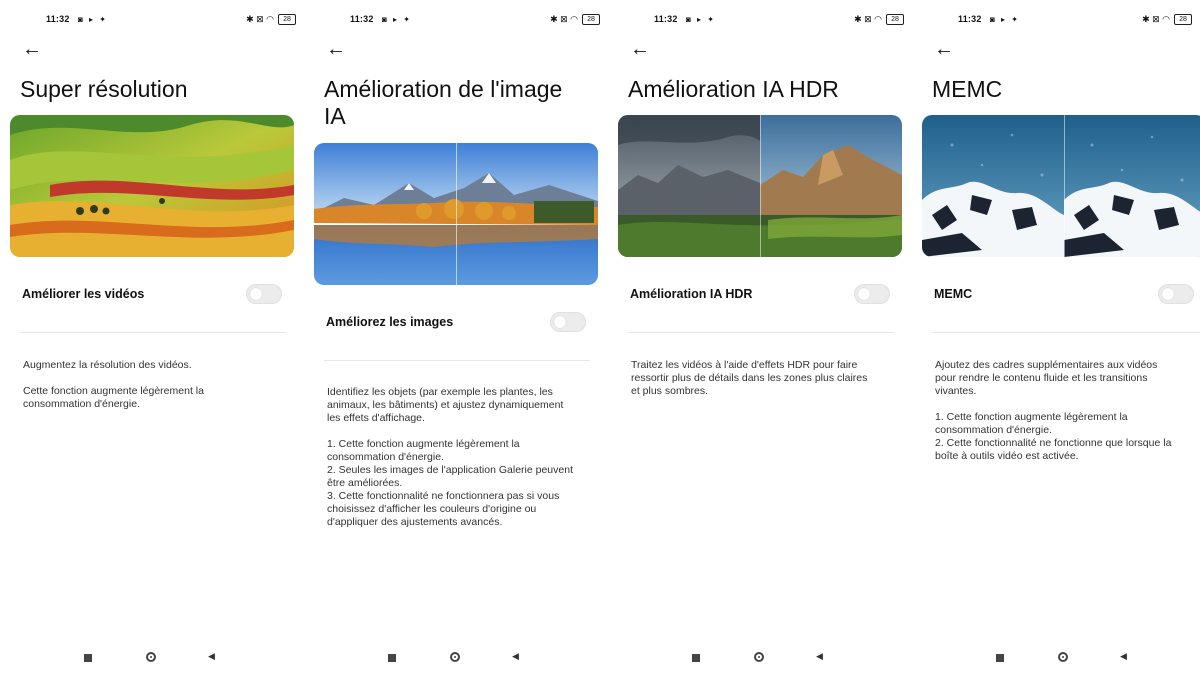  Describe the element at coordinates (1066, 295) in the screenshot. I see `memc-row: MEMC` at that location.